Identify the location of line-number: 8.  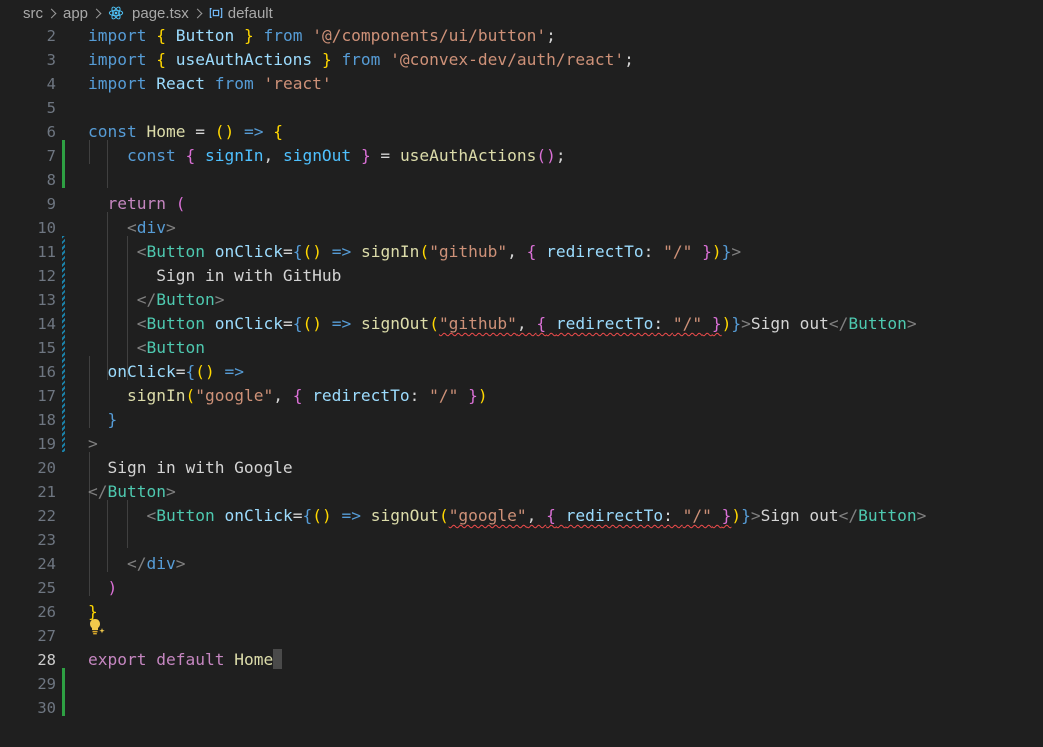
(51, 180).